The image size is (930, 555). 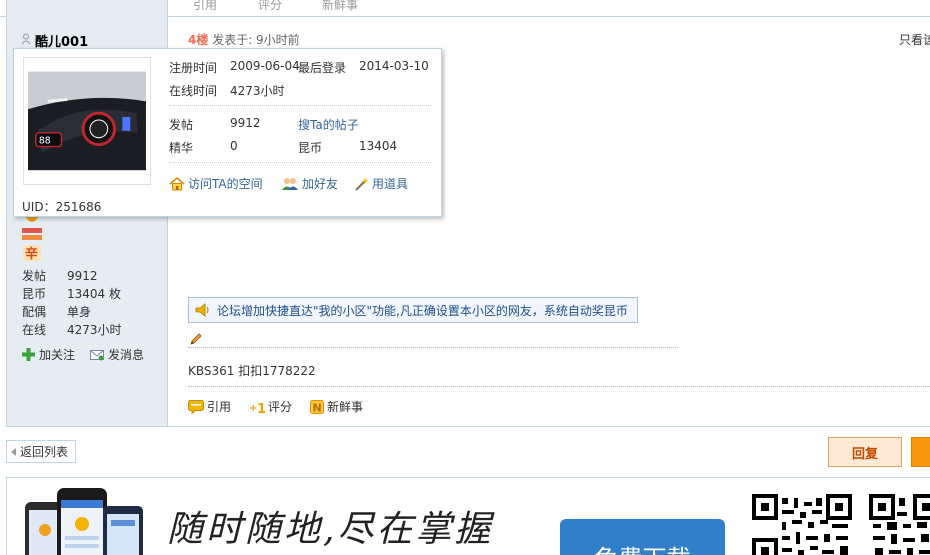 What do you see at coordinates (28, 354) in the screenshot?
I see `plus-icon` at bounding box center [28, 354].